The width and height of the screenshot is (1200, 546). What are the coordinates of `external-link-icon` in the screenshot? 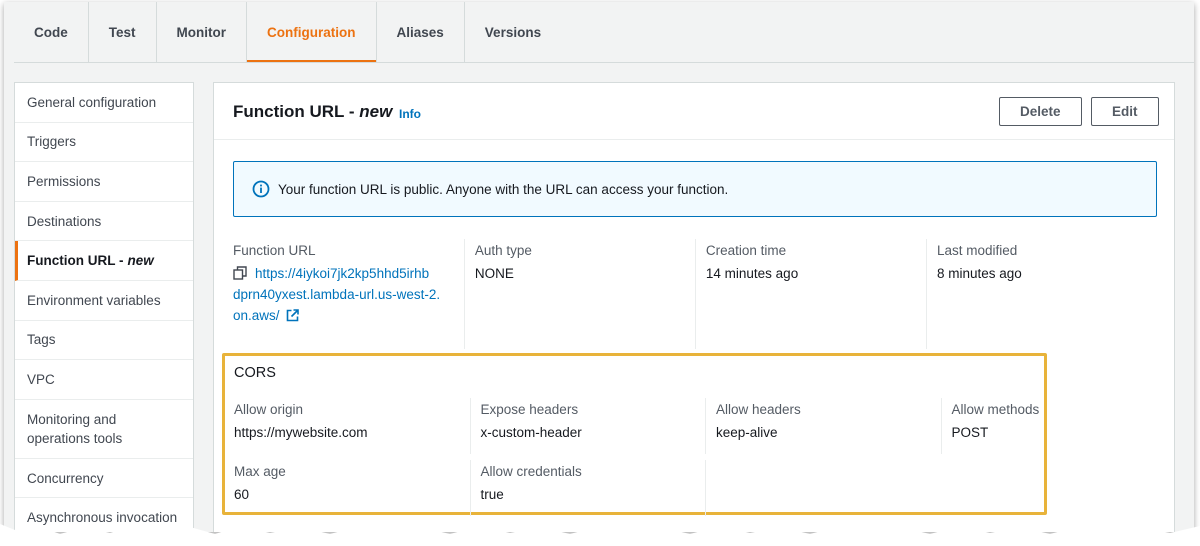 It's located at (292, 315).